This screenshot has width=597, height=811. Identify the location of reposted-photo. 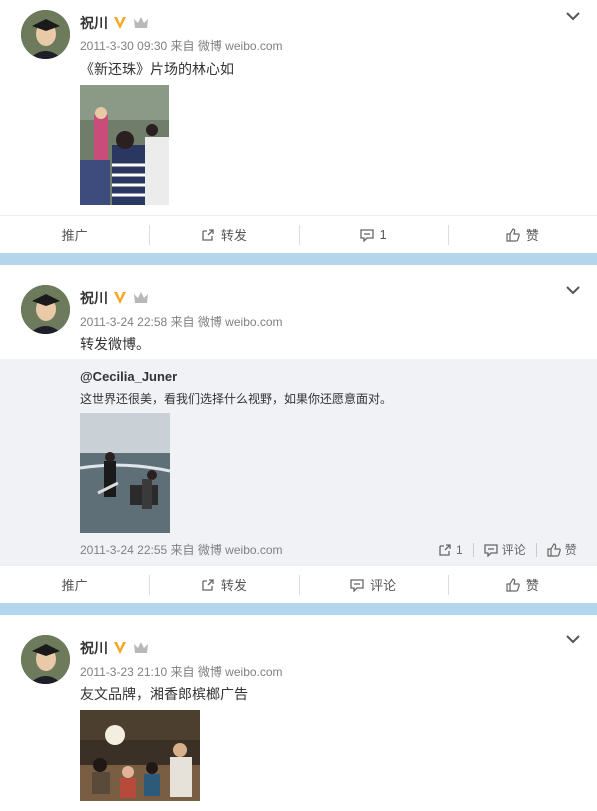
(125, 473).